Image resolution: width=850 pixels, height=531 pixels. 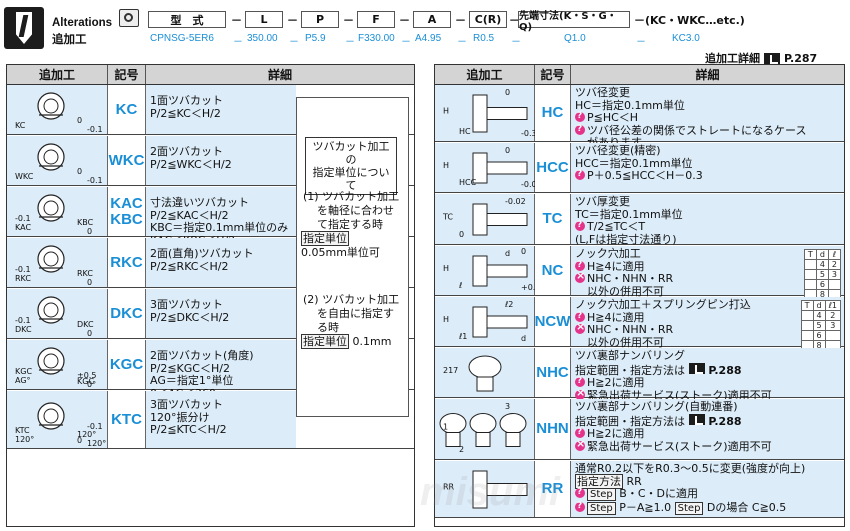 I want to click on detail-text: H≧4に適用, so click(x=616, y=317).